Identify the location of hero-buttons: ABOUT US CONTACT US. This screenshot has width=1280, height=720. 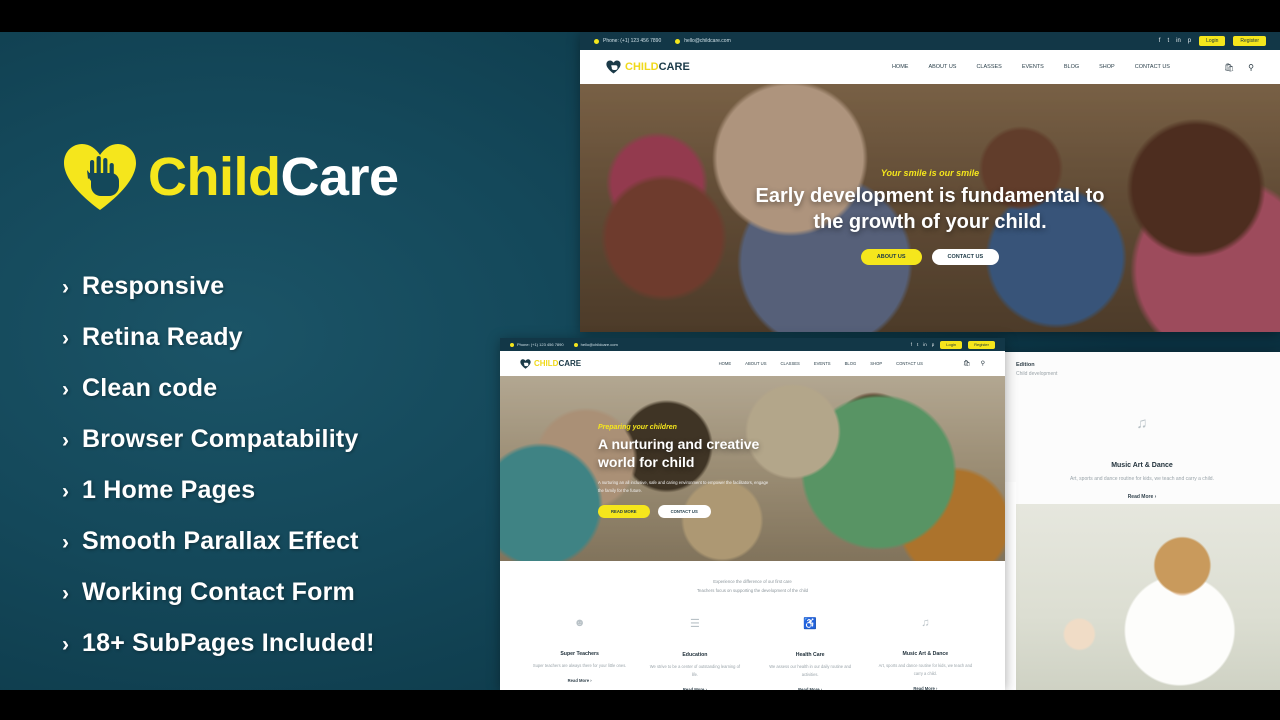
(930, 257).